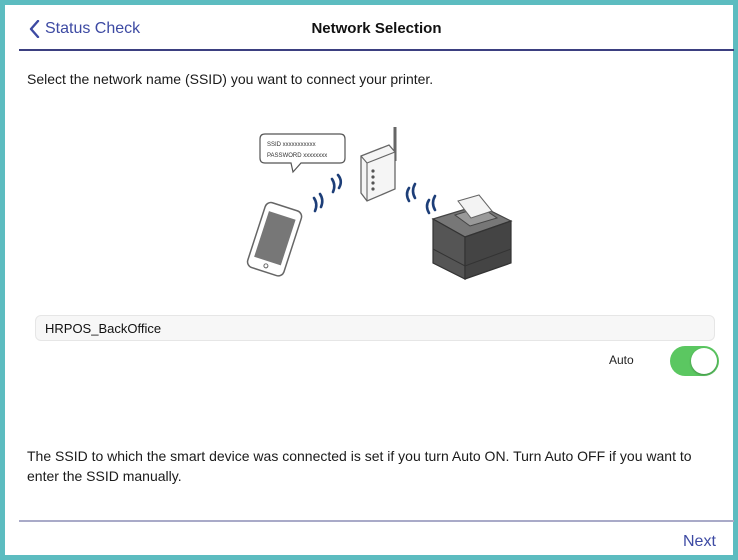  I want to click on navigation-bar: Status Check Network Selection, so click(376, 32).